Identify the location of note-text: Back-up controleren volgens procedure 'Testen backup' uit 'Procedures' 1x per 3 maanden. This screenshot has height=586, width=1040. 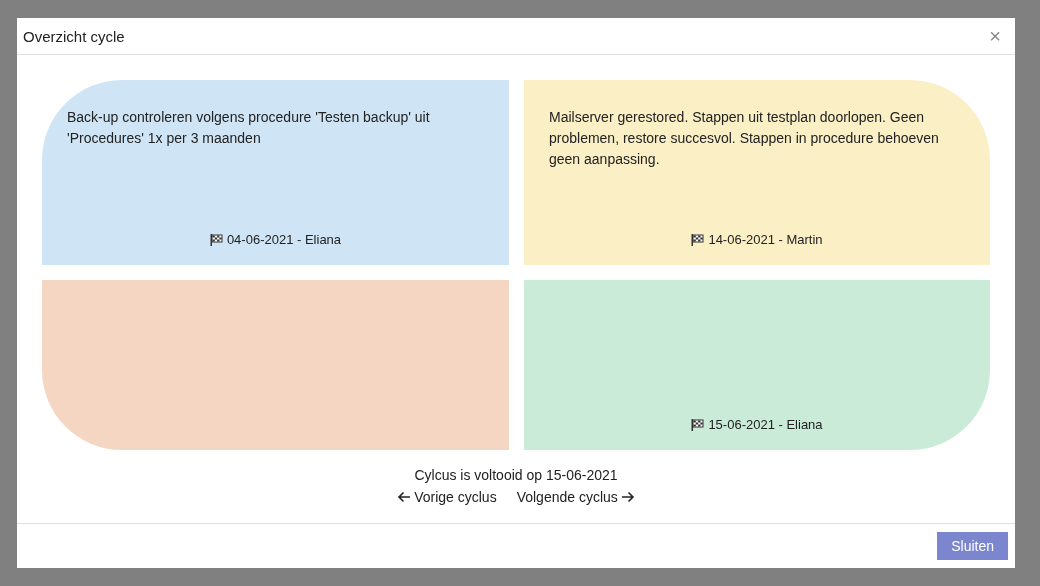
(249, 128).